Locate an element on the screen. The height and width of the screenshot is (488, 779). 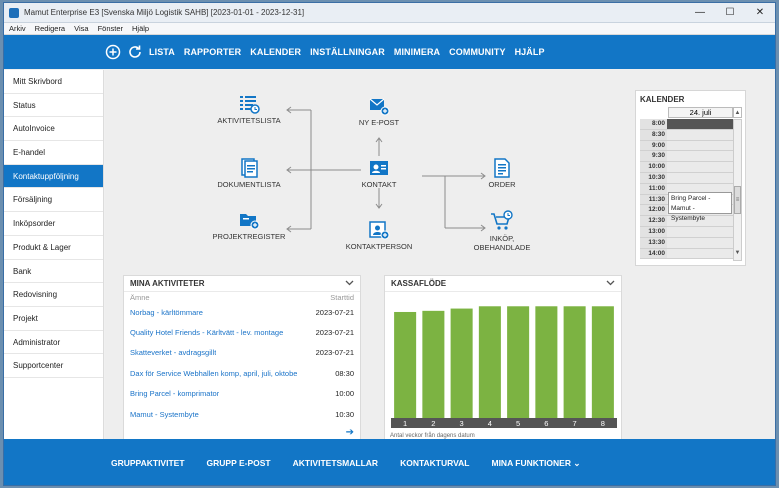
flow-new-email: NY E-POST is located at coordinates (379, 111).